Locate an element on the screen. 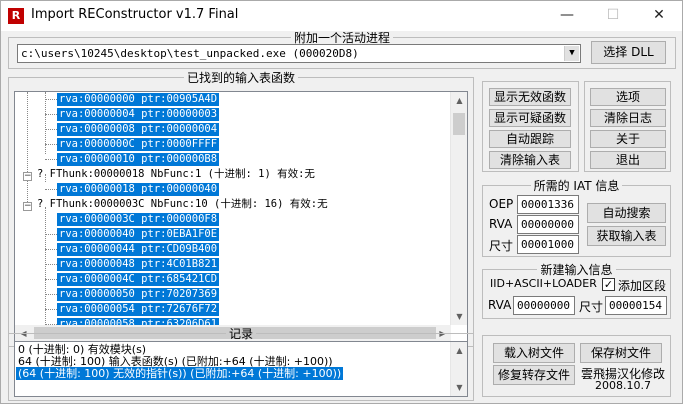 The image size is (683, 404). import-entry: rva:00000004 ptr:00000003 is located at coordinates (138, 114).